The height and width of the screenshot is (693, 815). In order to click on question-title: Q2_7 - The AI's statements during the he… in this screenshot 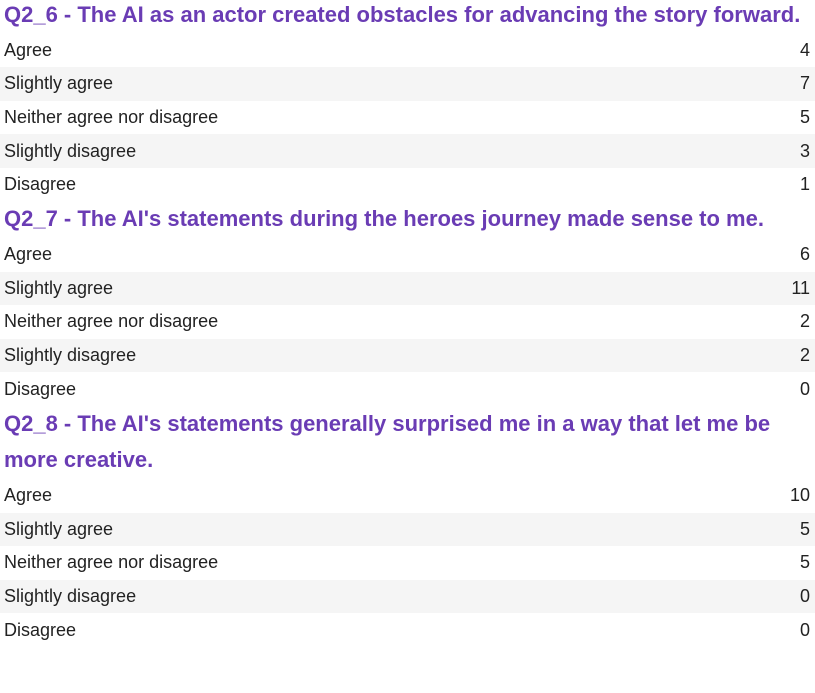, I will do `click(384, 219)`.